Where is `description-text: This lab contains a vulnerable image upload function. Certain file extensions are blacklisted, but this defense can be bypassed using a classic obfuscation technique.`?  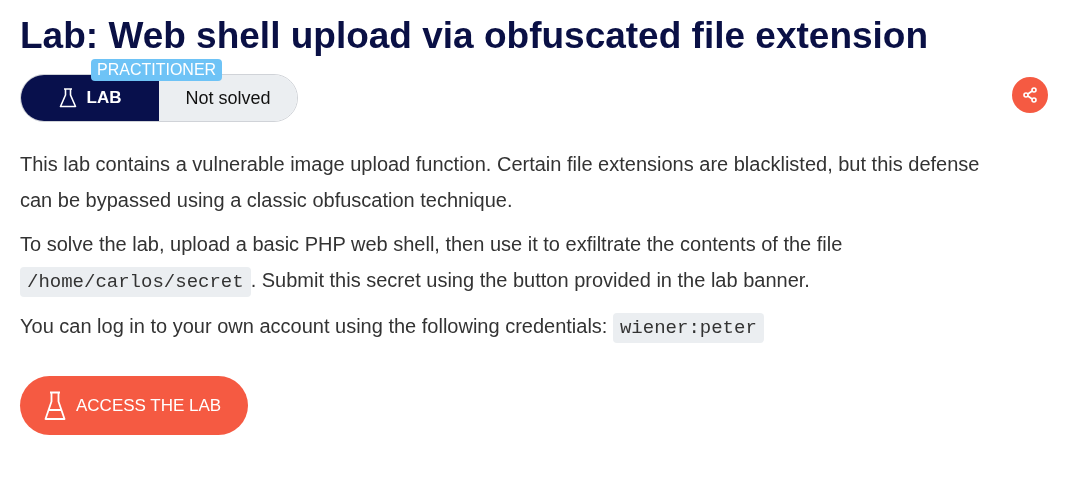
description-text: This lab contains a vulnerable image upload function. Certain file extensions are blacklisted, but this defense can be bypassed using a classic obfuscation technique. is located at coordinates (500, 182).